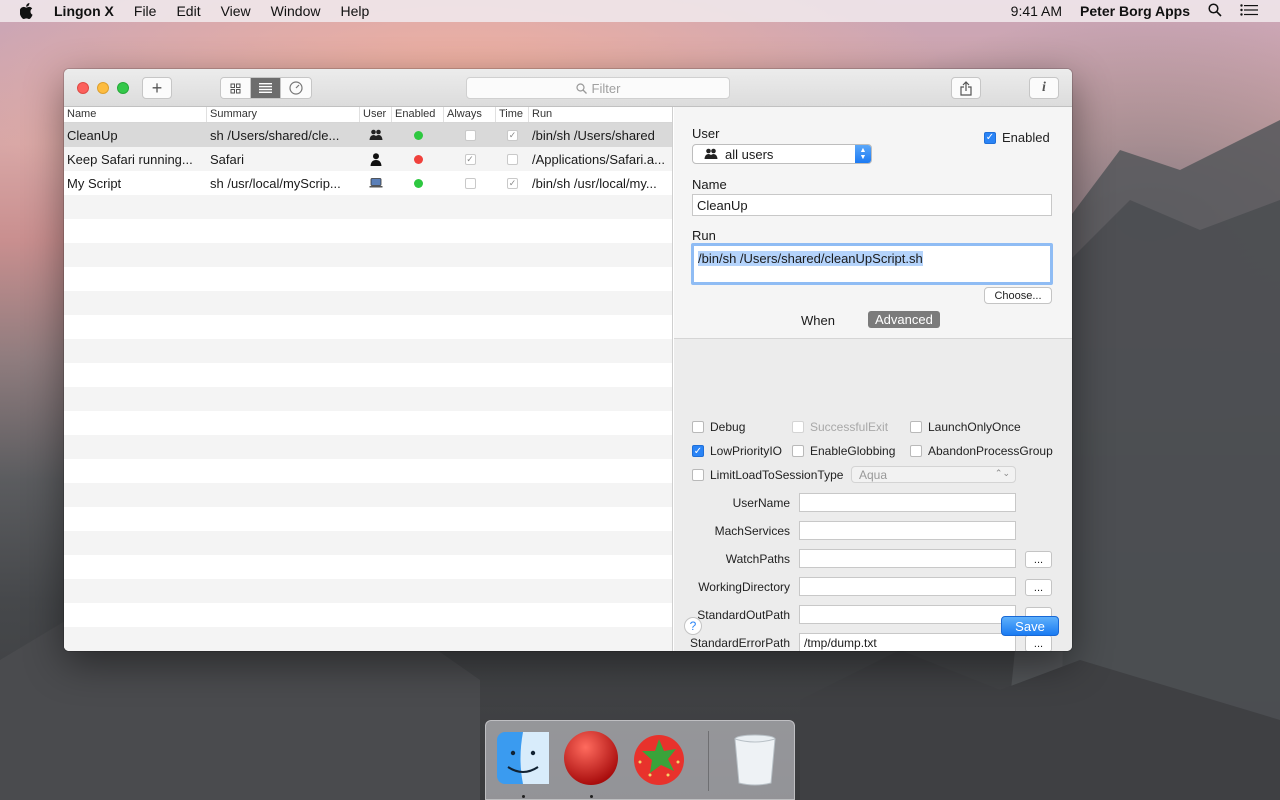 The height and width of the screenshot is (800, 1280). Describe the element at coordinates (981, 451) in the screenshot. I see `abandon-process-group-checkbox: AbandonProcessGroup` at that location.